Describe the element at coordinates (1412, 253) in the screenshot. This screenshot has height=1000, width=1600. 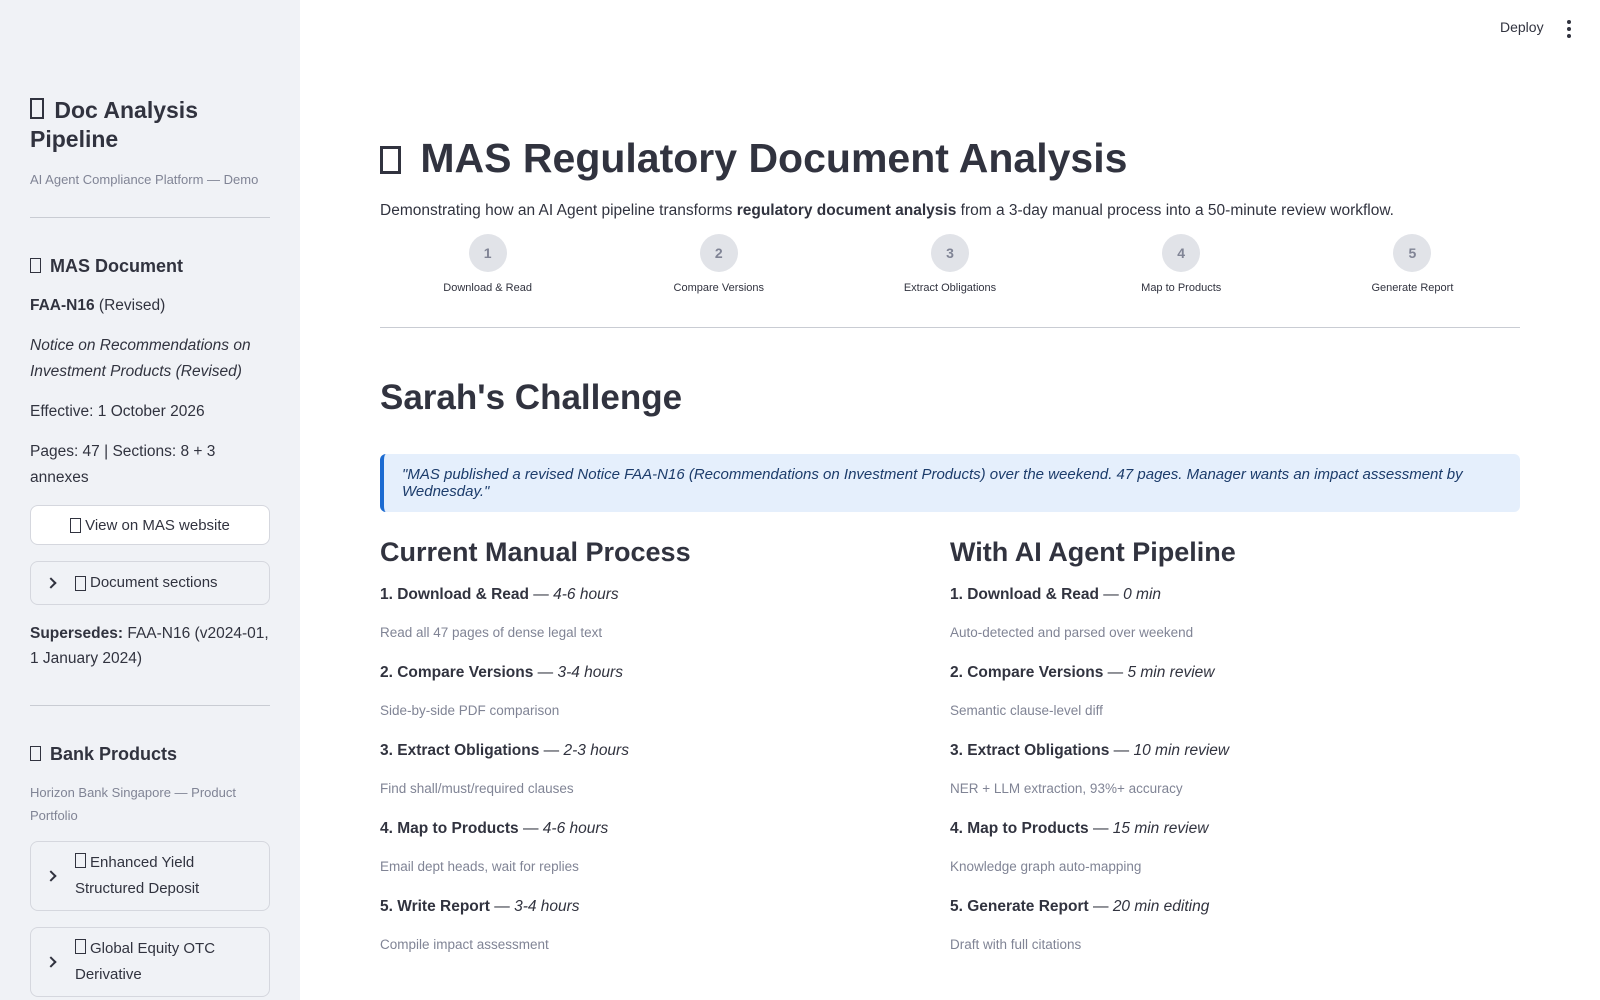
I see `step-number: 5` at that location.